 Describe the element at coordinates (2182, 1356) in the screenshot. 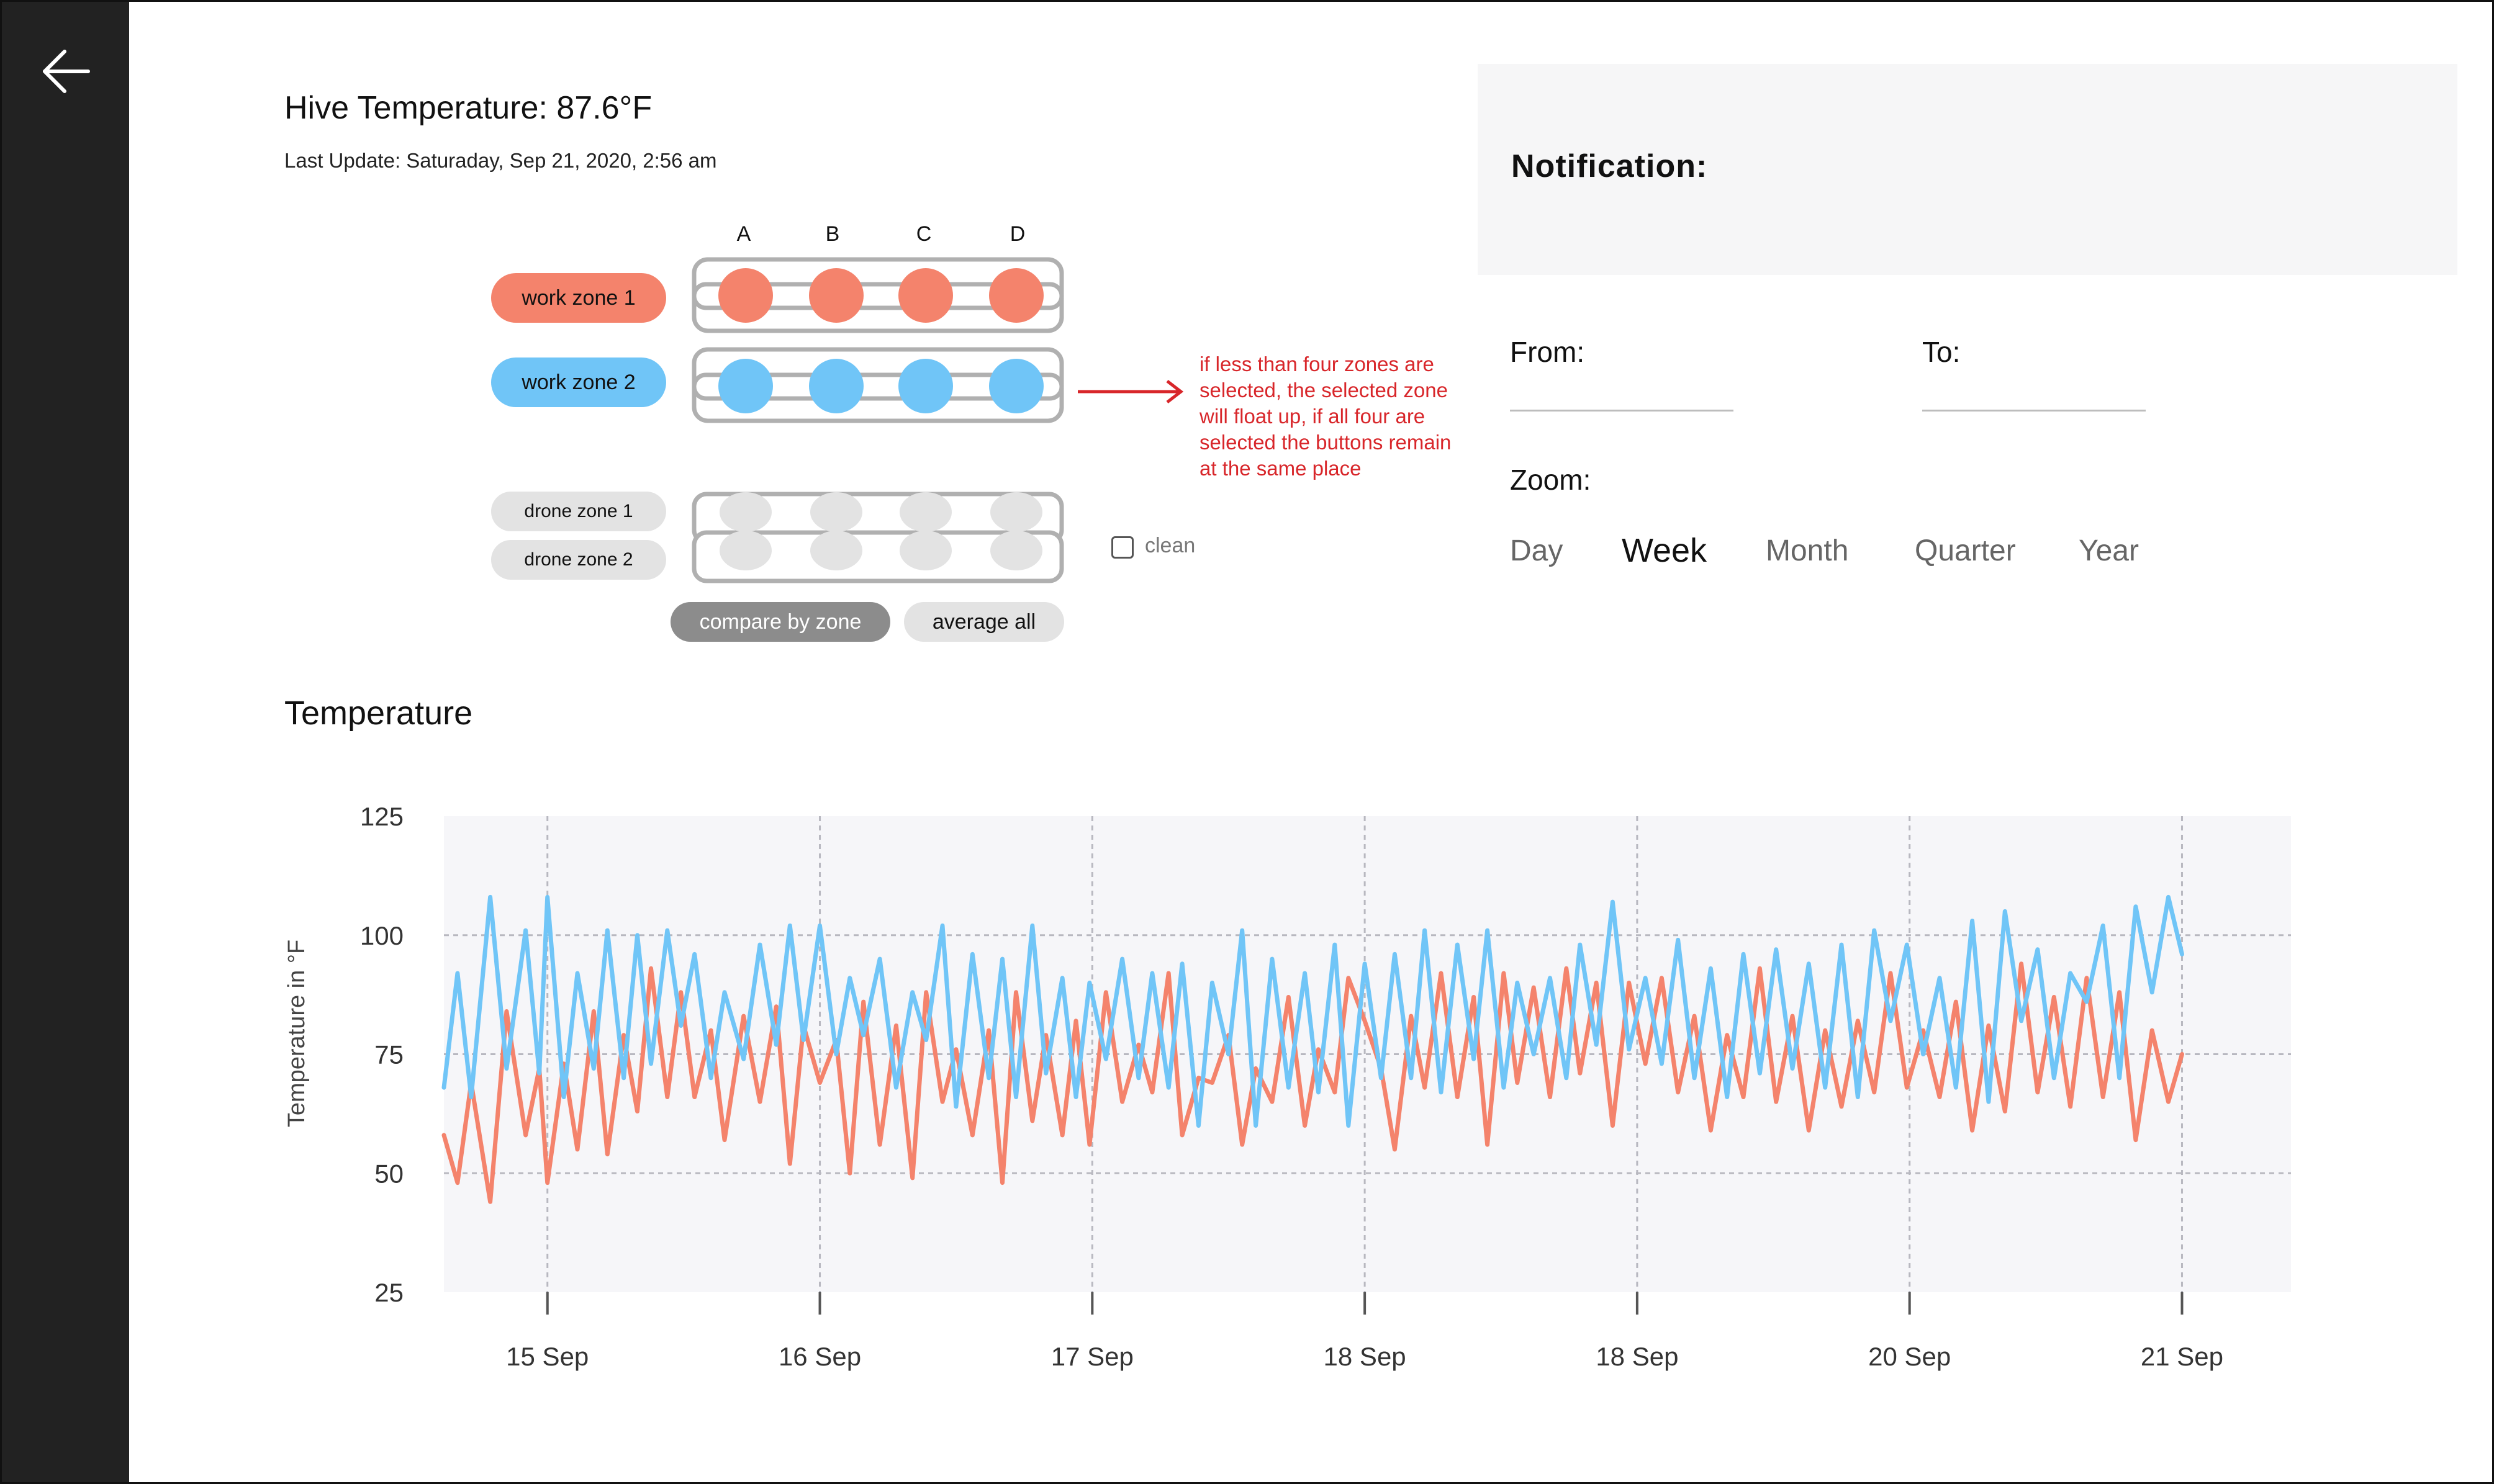

I see `x-tick-label: 21 Sep` at that location.